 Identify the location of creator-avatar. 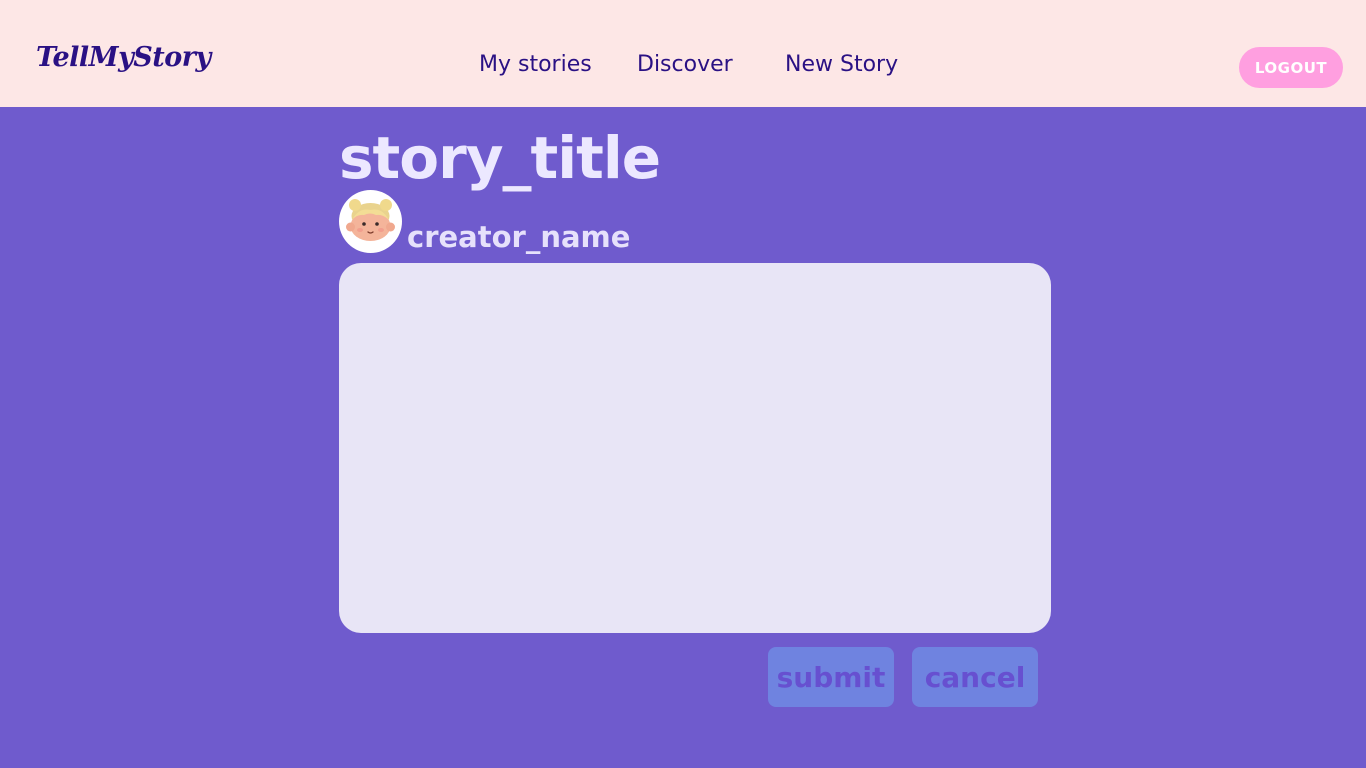
(370, 221).